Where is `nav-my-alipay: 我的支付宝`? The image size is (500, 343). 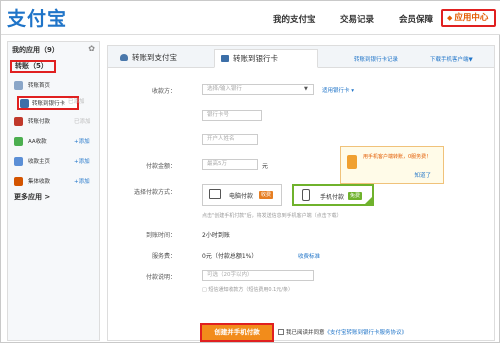
nav-my-alipay: 我的支付宝 is located at coordinates (294, 19).